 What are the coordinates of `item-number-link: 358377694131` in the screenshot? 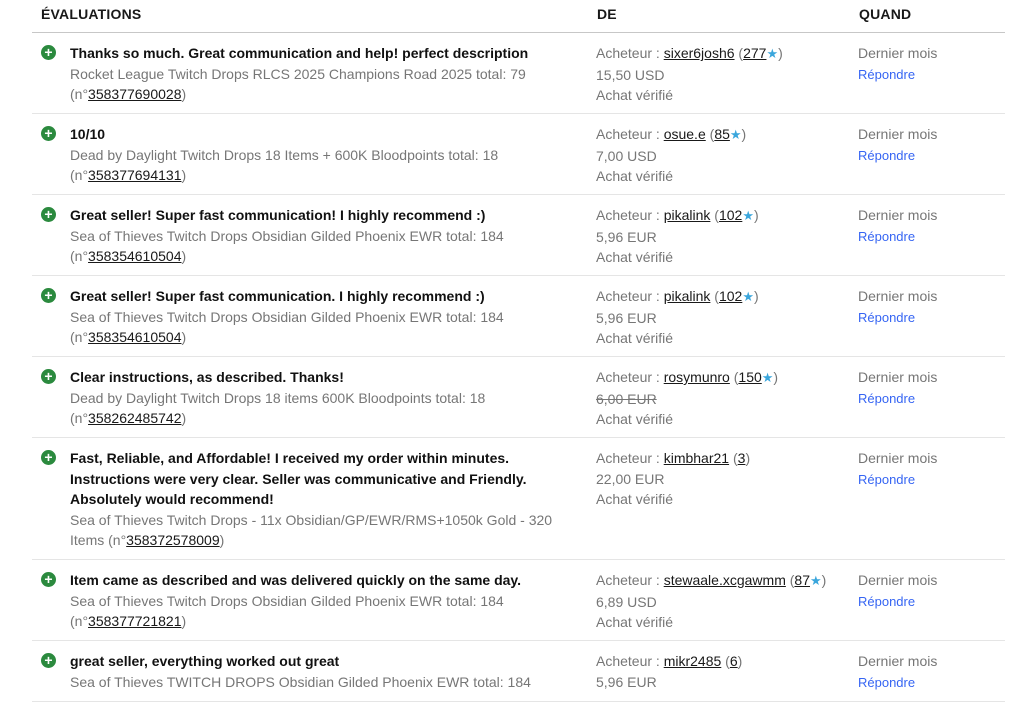 It's located at (134, 175).